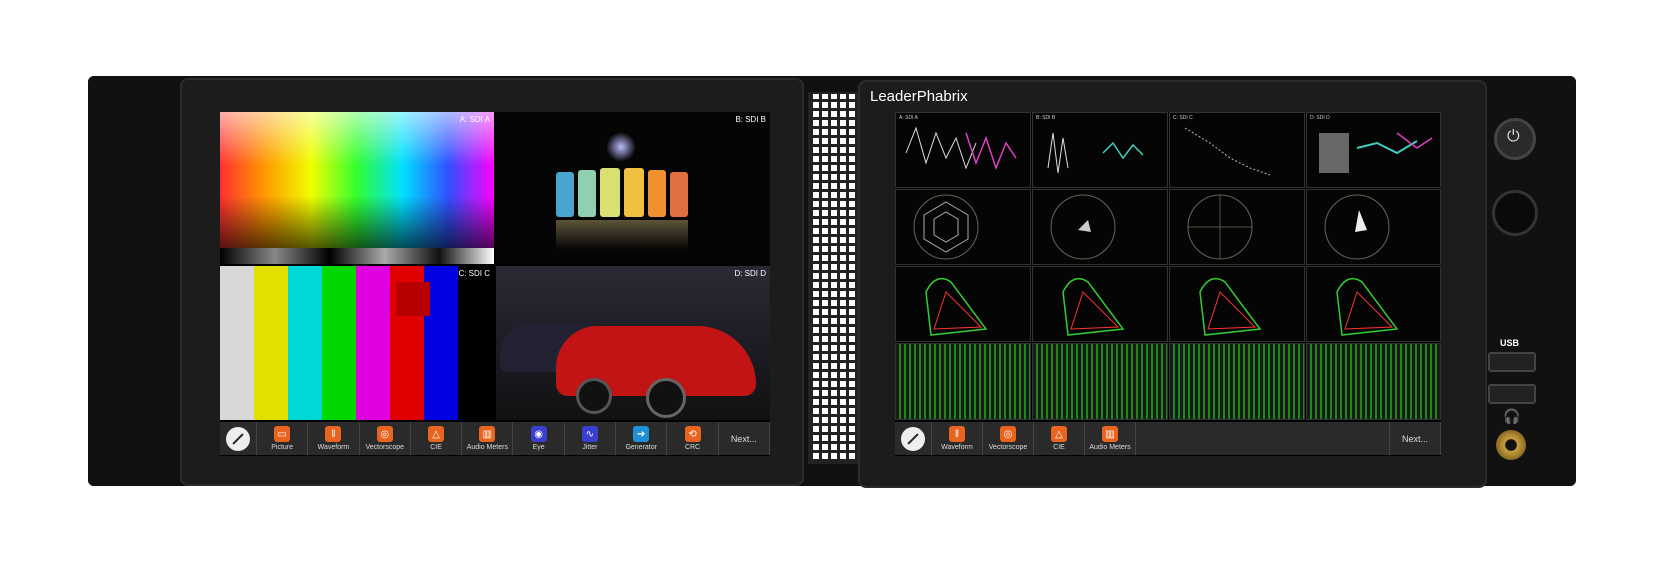 This screenshot has width=1665, height=563. What do you see at coordinates (633, 353) in the screenshot?
I see `cars-image` at bounding box center [633, 353].